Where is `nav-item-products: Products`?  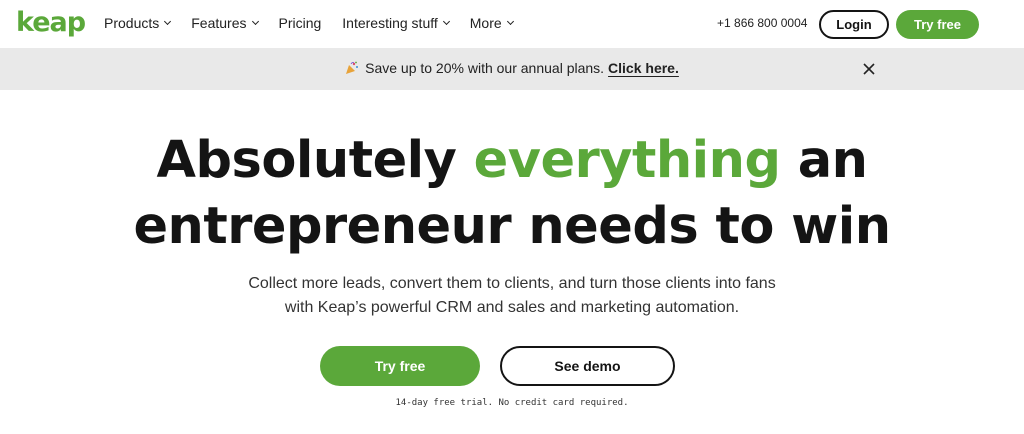
nav-item-products: Products is located at coordinates (138, 23).